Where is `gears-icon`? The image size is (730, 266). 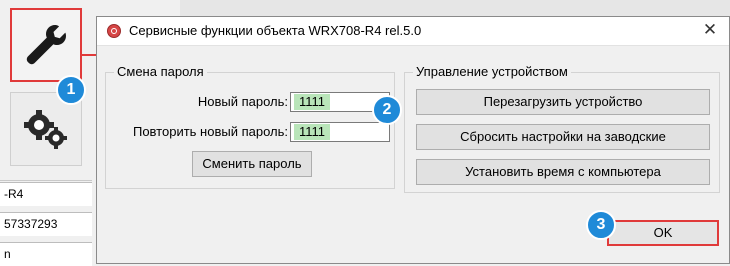 gears-icon is located at coordinates (45, 129).